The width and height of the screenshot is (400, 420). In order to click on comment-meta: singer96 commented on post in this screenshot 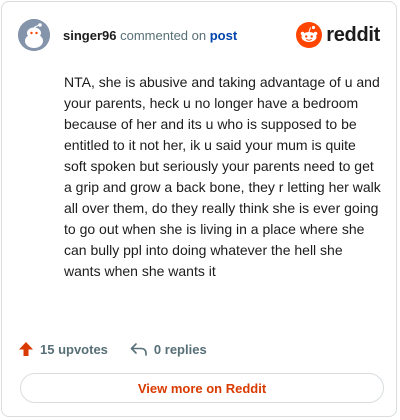, I will do `click(150, 35)`.